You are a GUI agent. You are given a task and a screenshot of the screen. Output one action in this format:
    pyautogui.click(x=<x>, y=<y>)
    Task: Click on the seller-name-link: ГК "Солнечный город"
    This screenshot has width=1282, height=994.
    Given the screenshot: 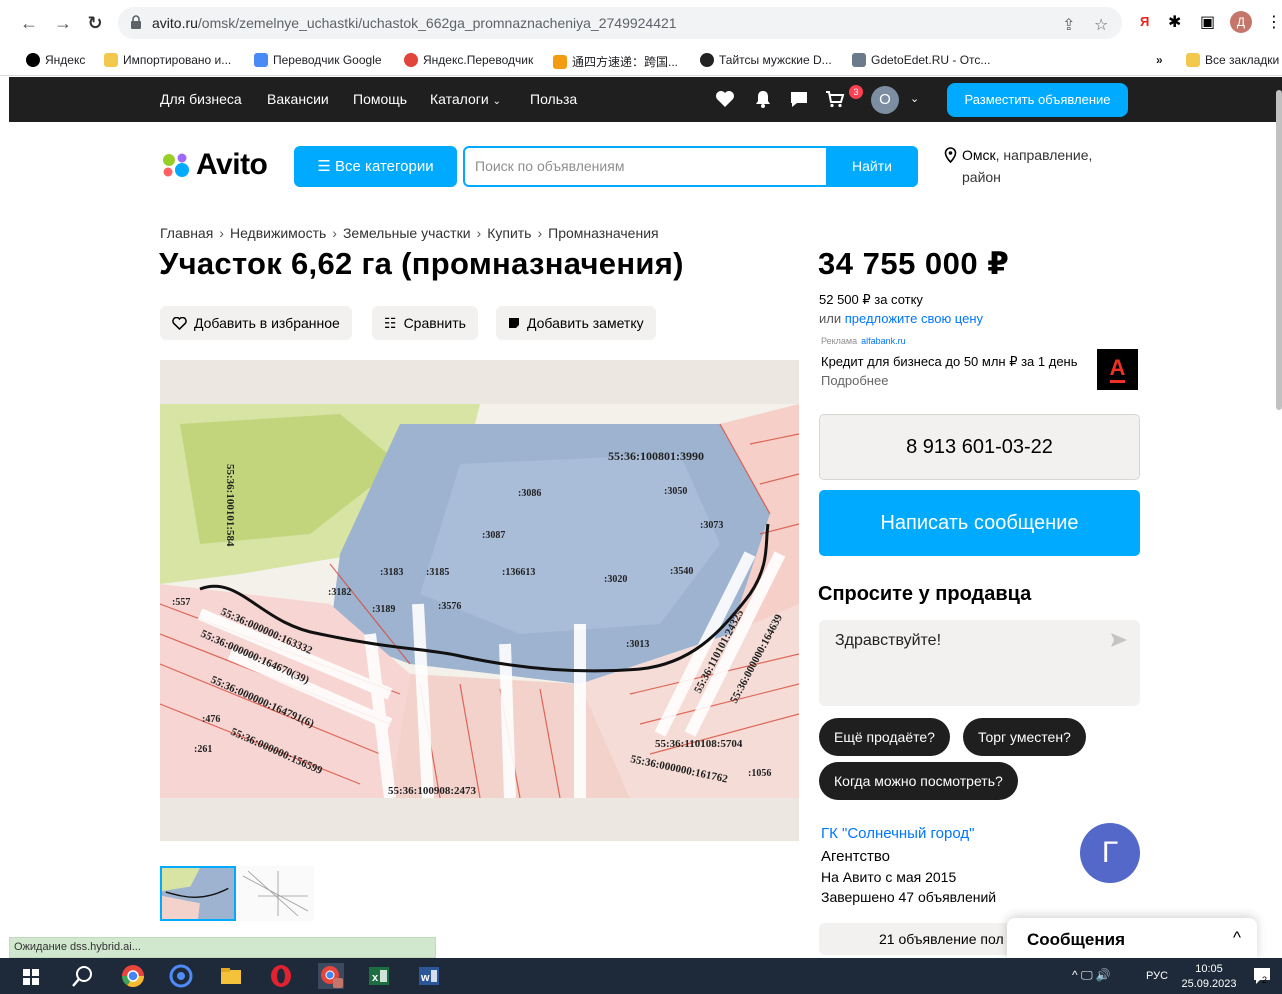 What is the action you would take?
    pyautogui.click(x=897, y=833)
    